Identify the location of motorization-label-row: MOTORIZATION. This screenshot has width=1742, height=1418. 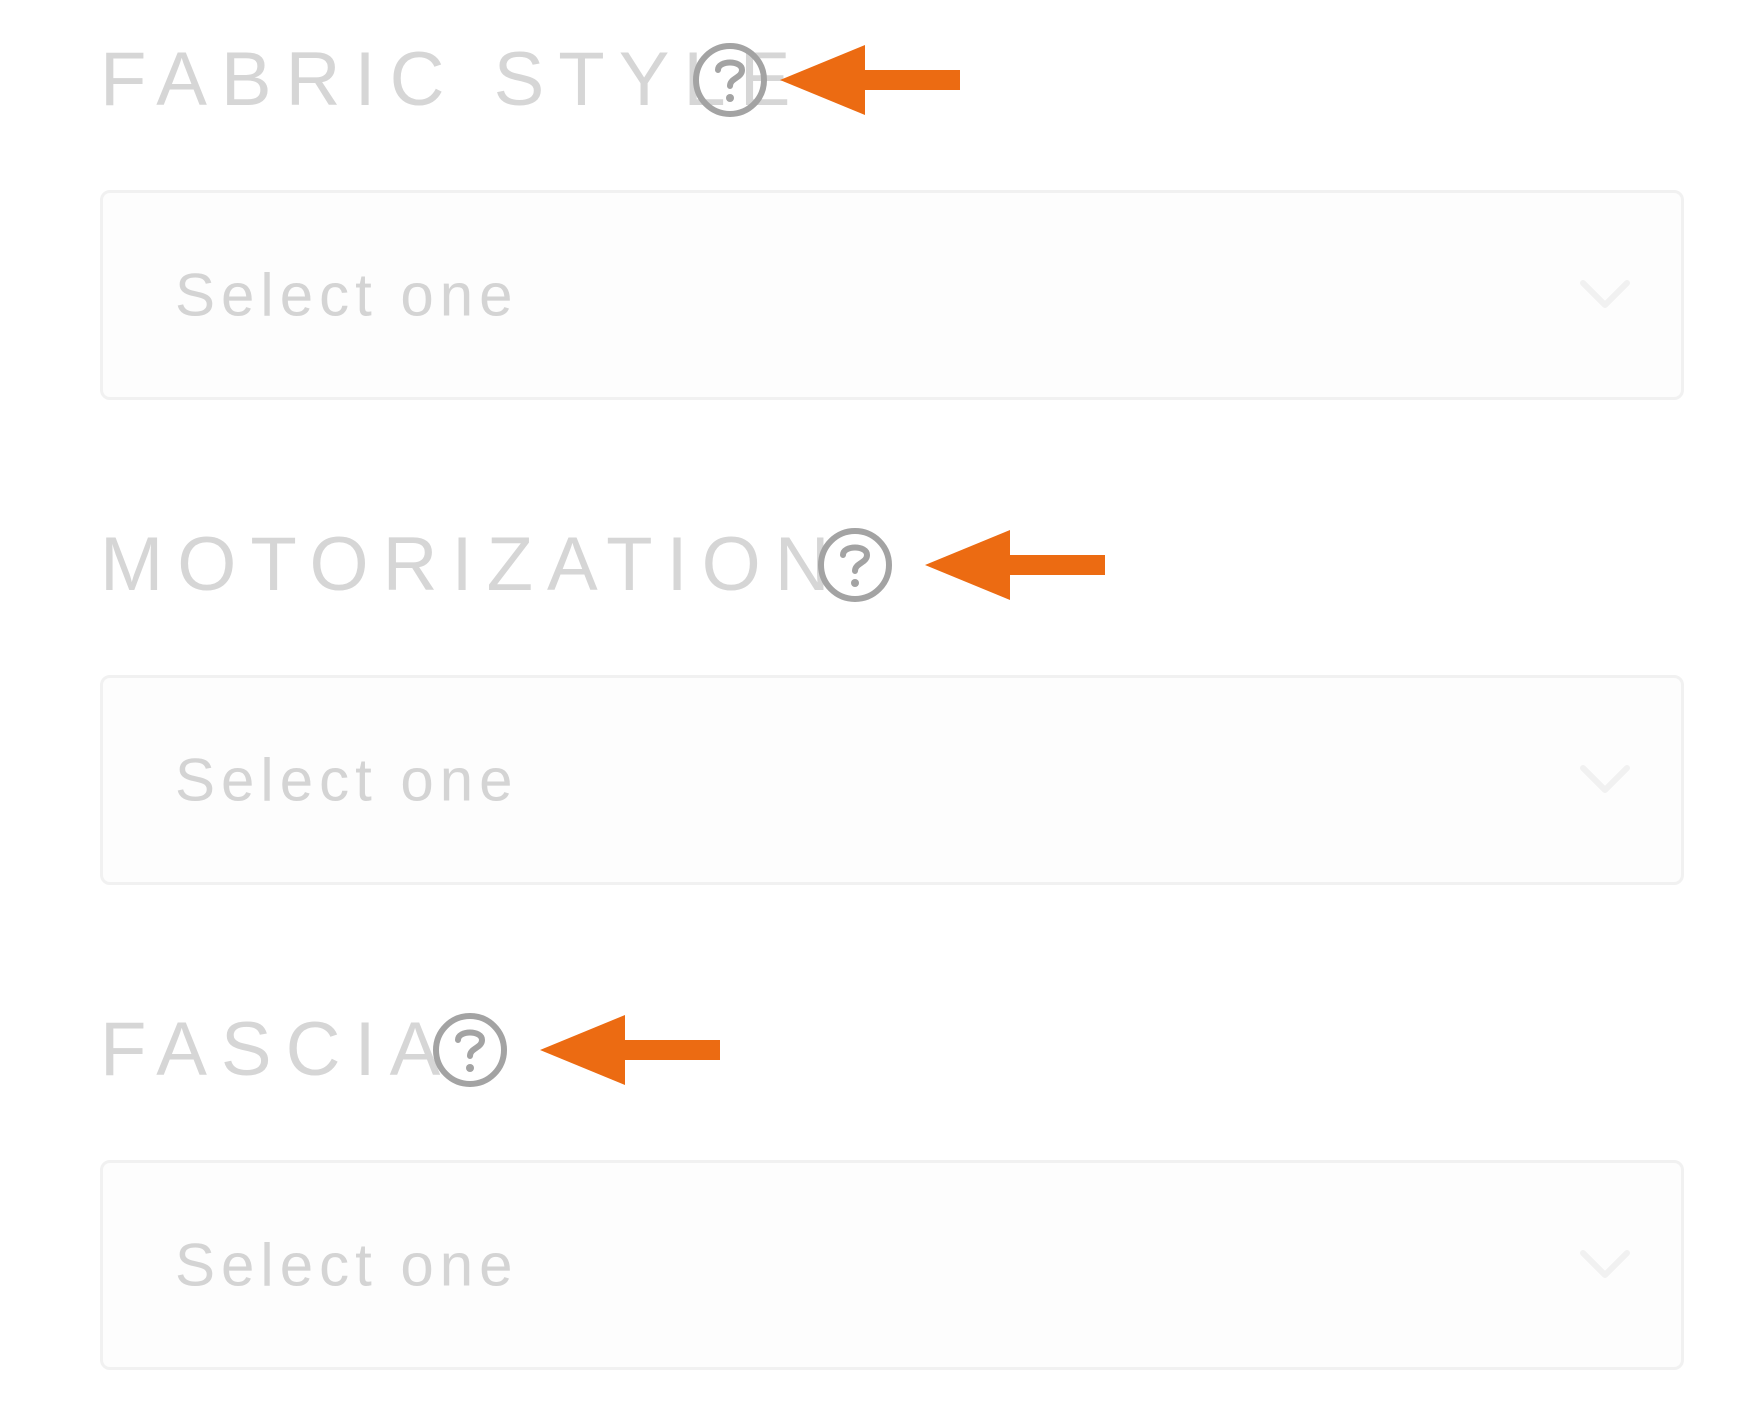
(472, 565).